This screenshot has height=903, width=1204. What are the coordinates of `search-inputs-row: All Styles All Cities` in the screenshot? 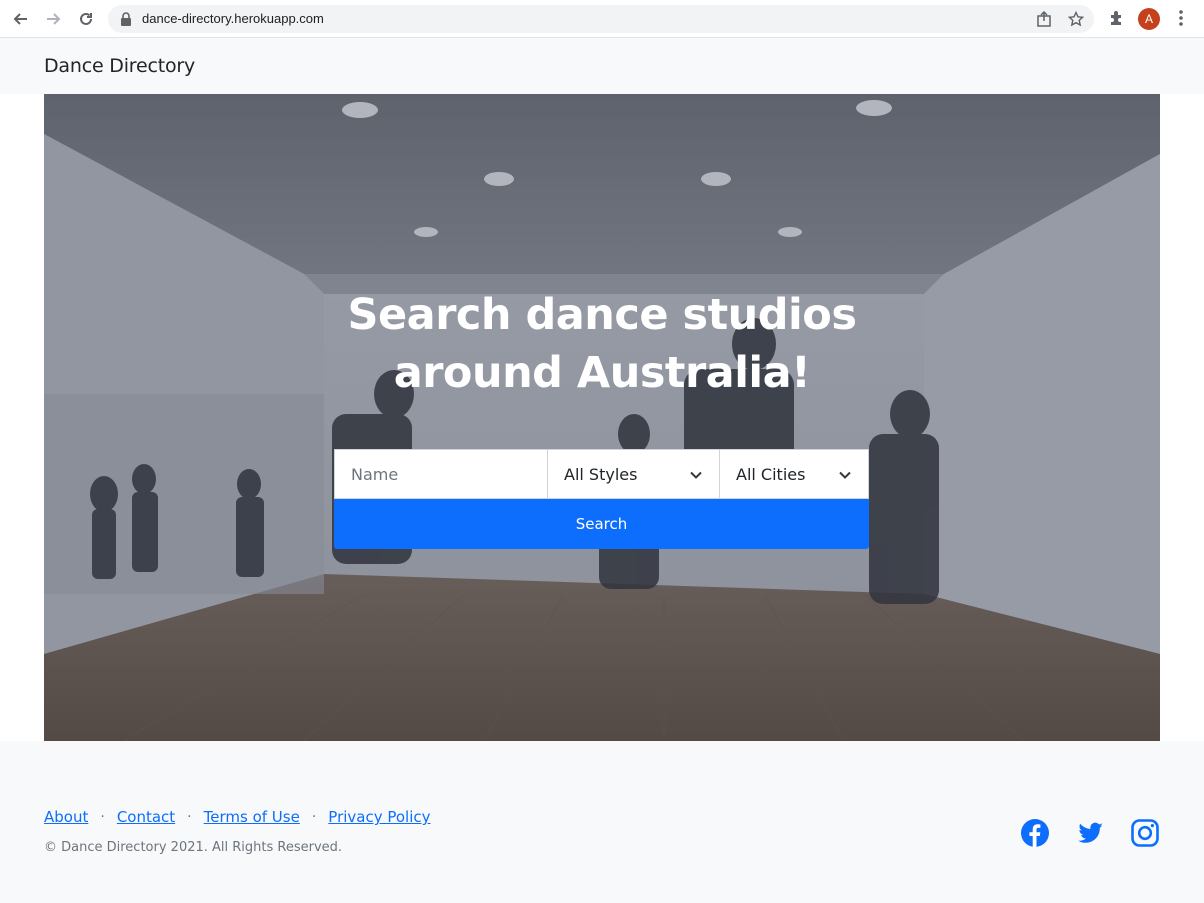 It's located at (601, 474).